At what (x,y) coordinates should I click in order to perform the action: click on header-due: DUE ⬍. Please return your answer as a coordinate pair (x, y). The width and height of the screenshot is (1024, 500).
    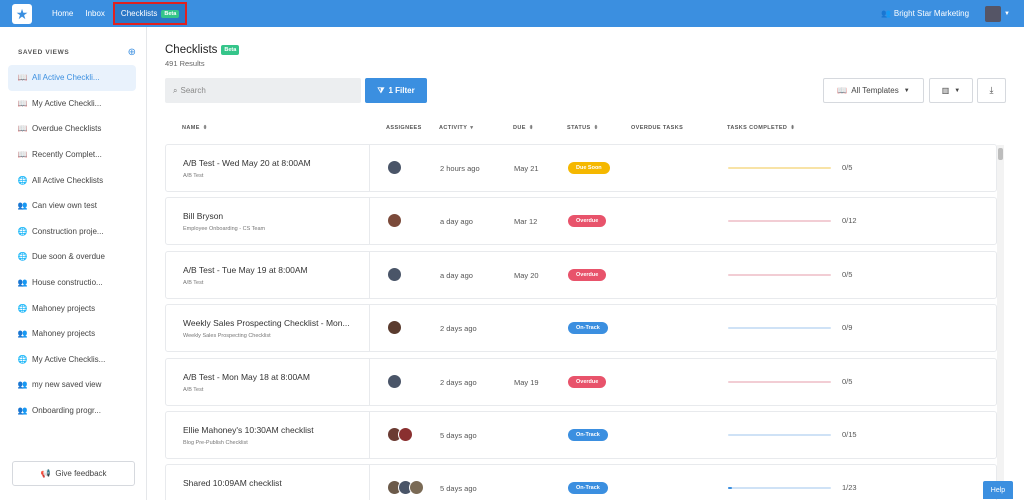
    Looking at the image, I should click on (523, 128).